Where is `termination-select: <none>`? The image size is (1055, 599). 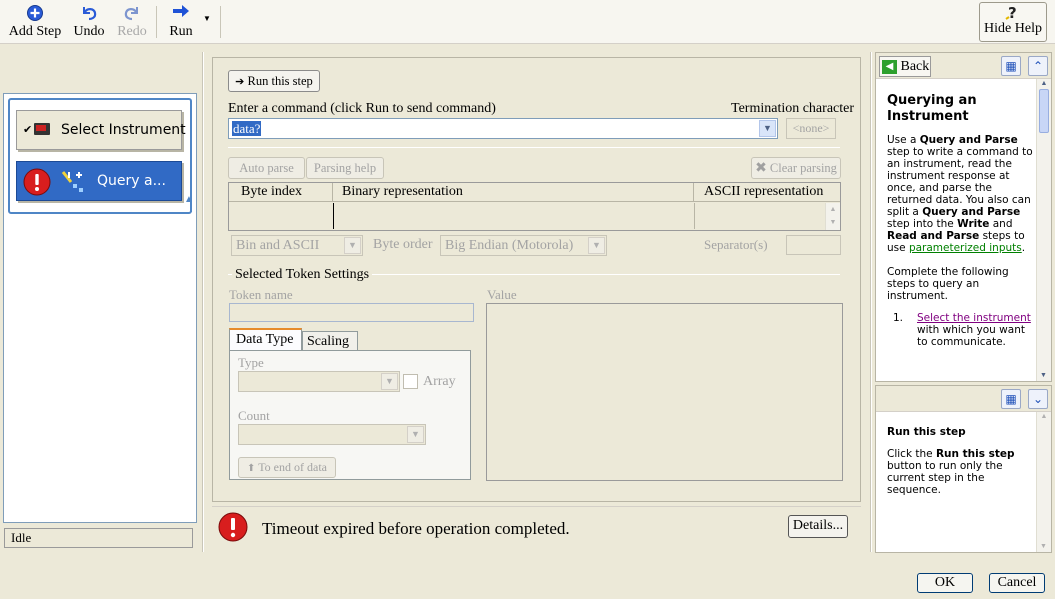 termination-select: <none> is located at coordinates (811, 128).